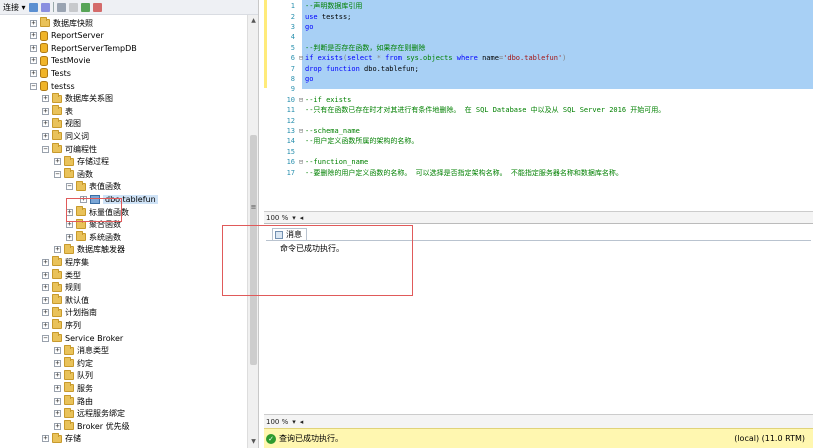 The width and height of the screenshot is (813, 448). I want to click on refresh-icon, so click(85, 7).